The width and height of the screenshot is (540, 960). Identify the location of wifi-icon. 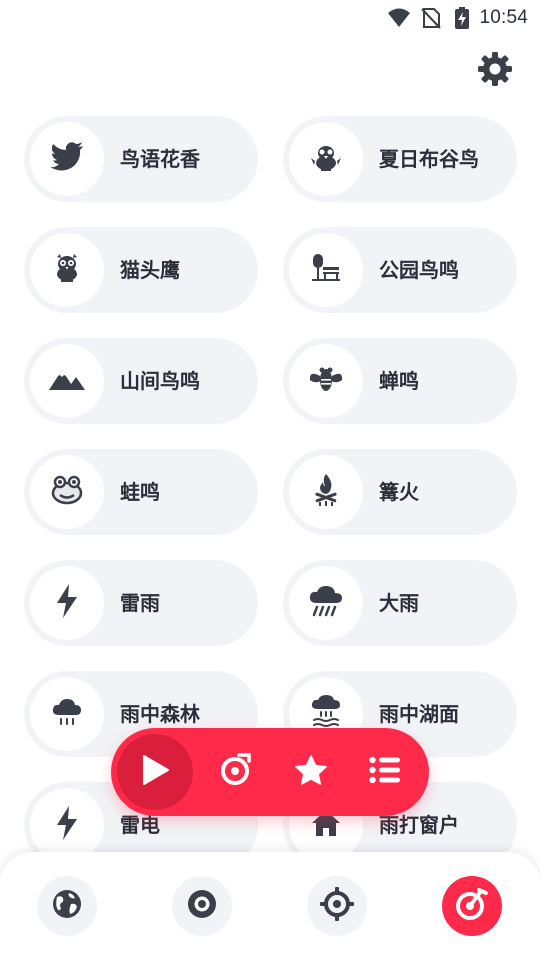
(399, 18).